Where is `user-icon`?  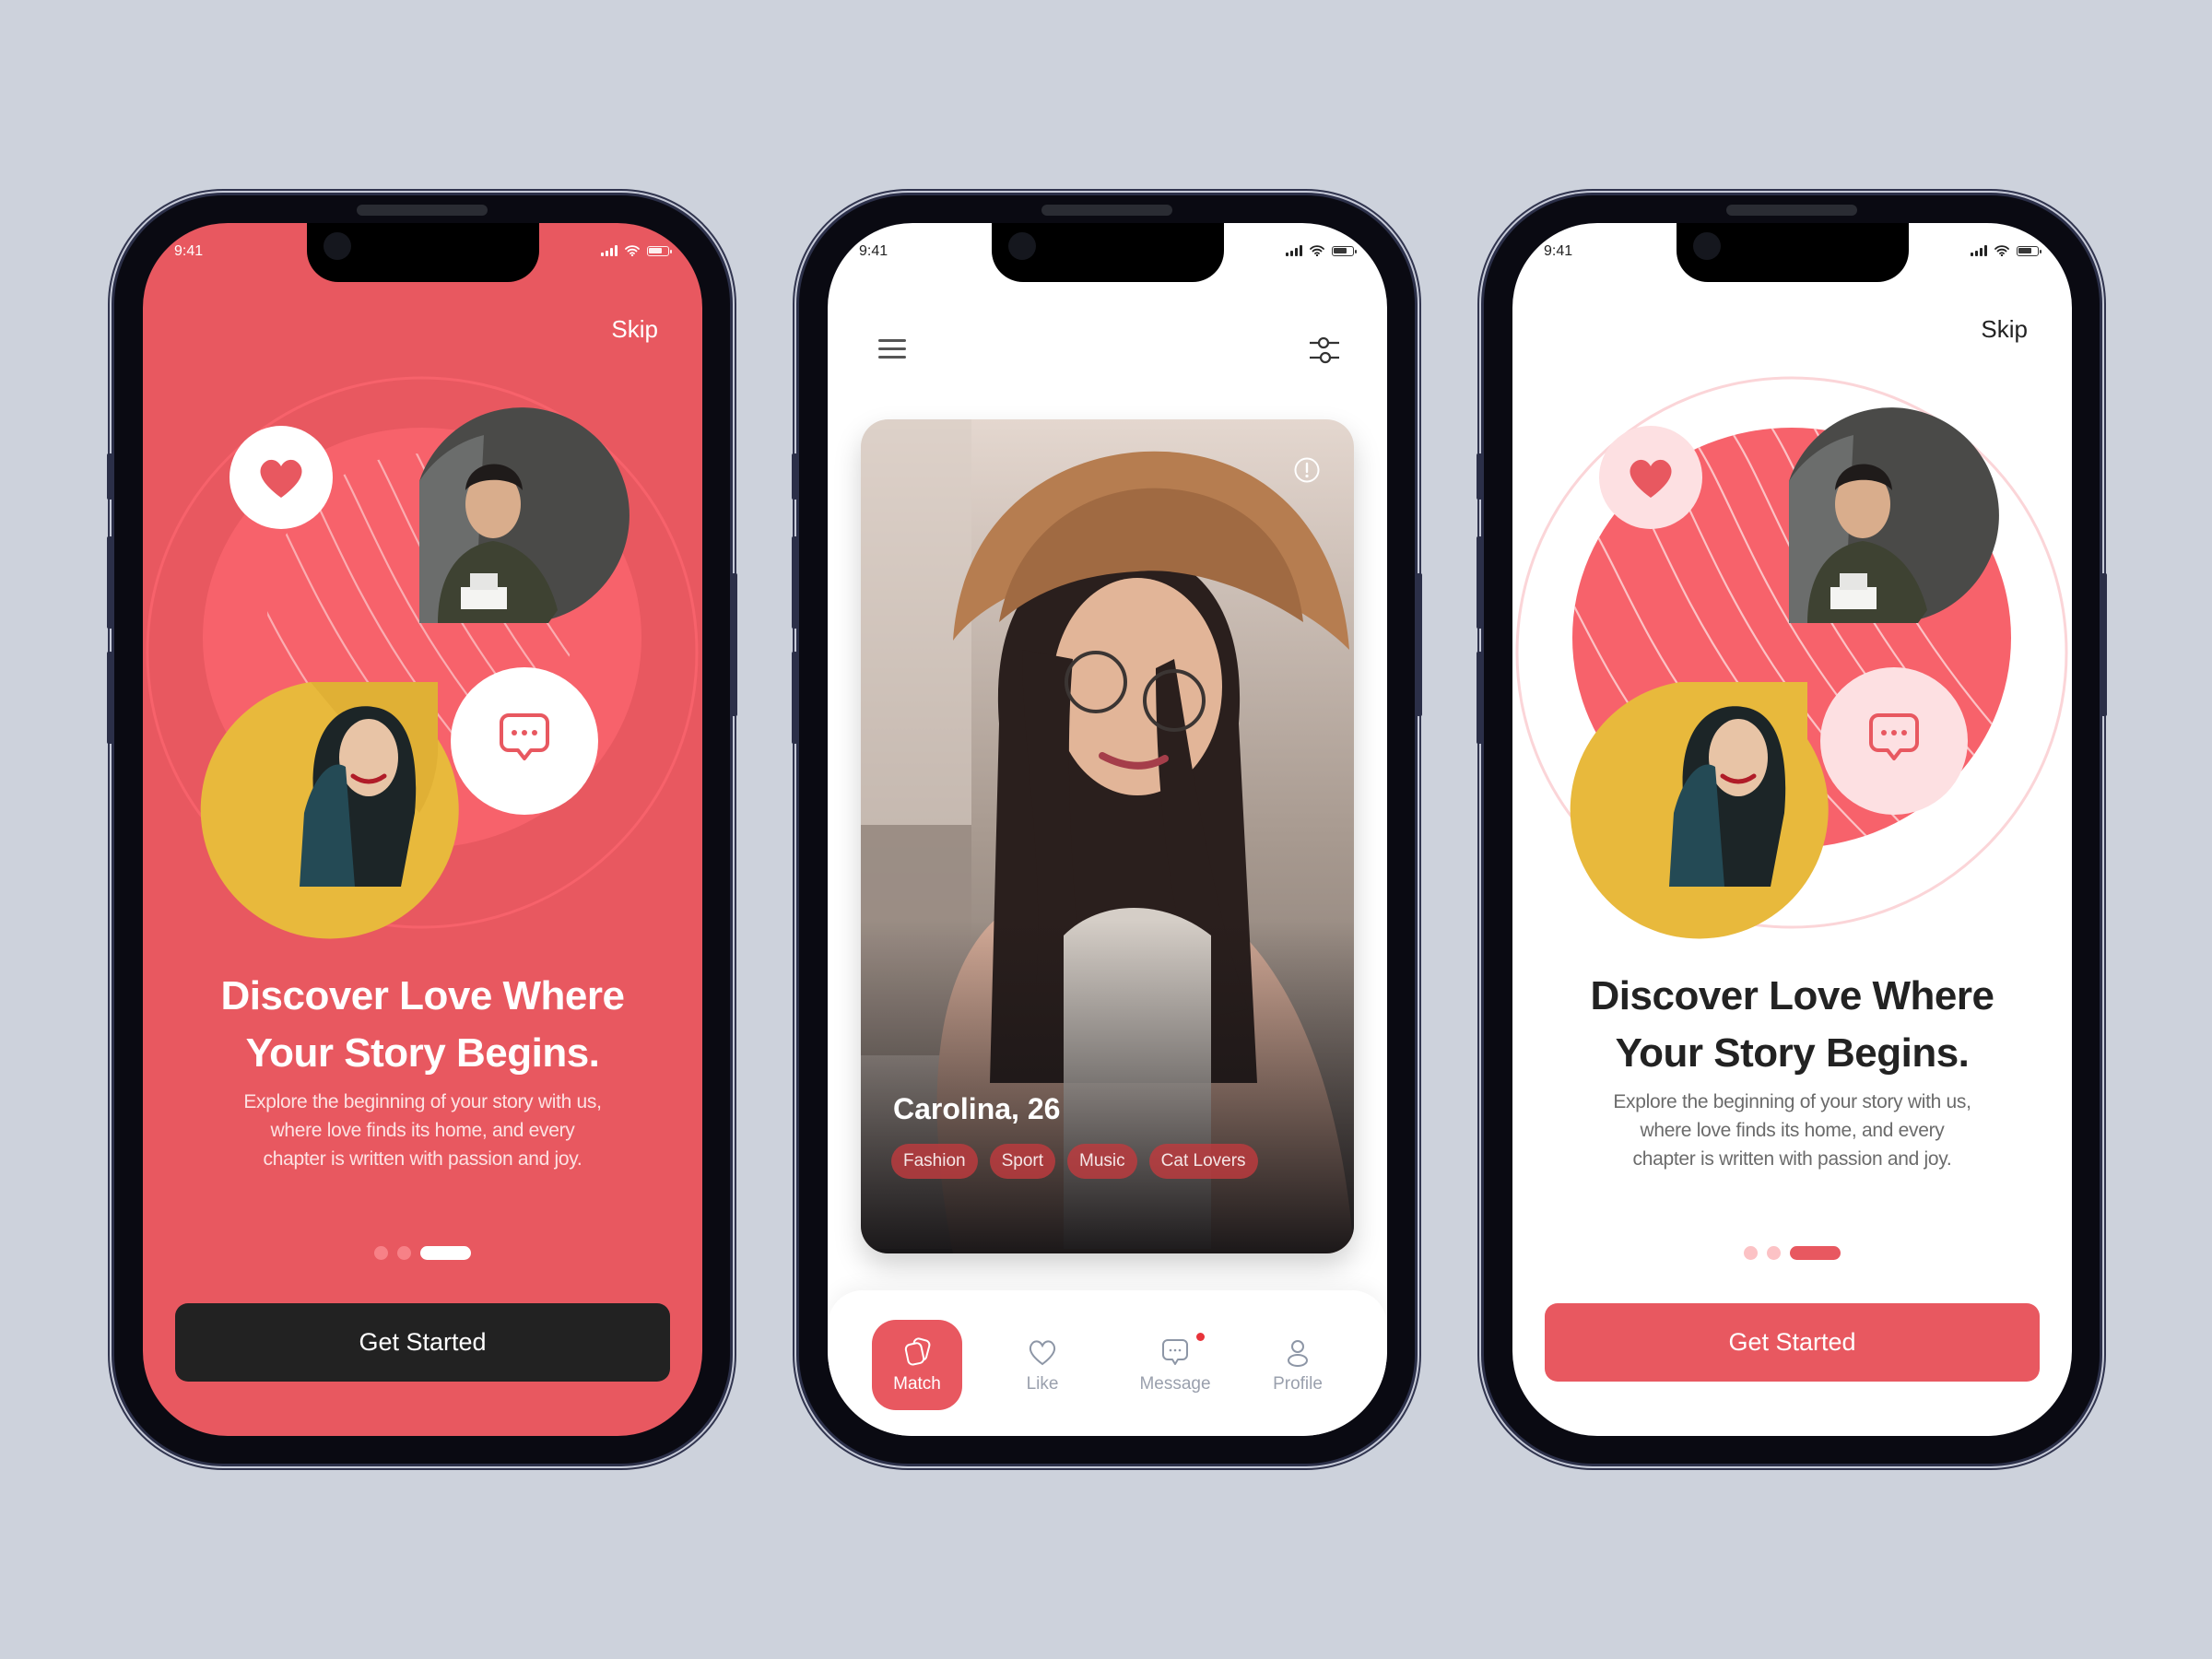
user-icon is located at coordinates (1298, 1353).